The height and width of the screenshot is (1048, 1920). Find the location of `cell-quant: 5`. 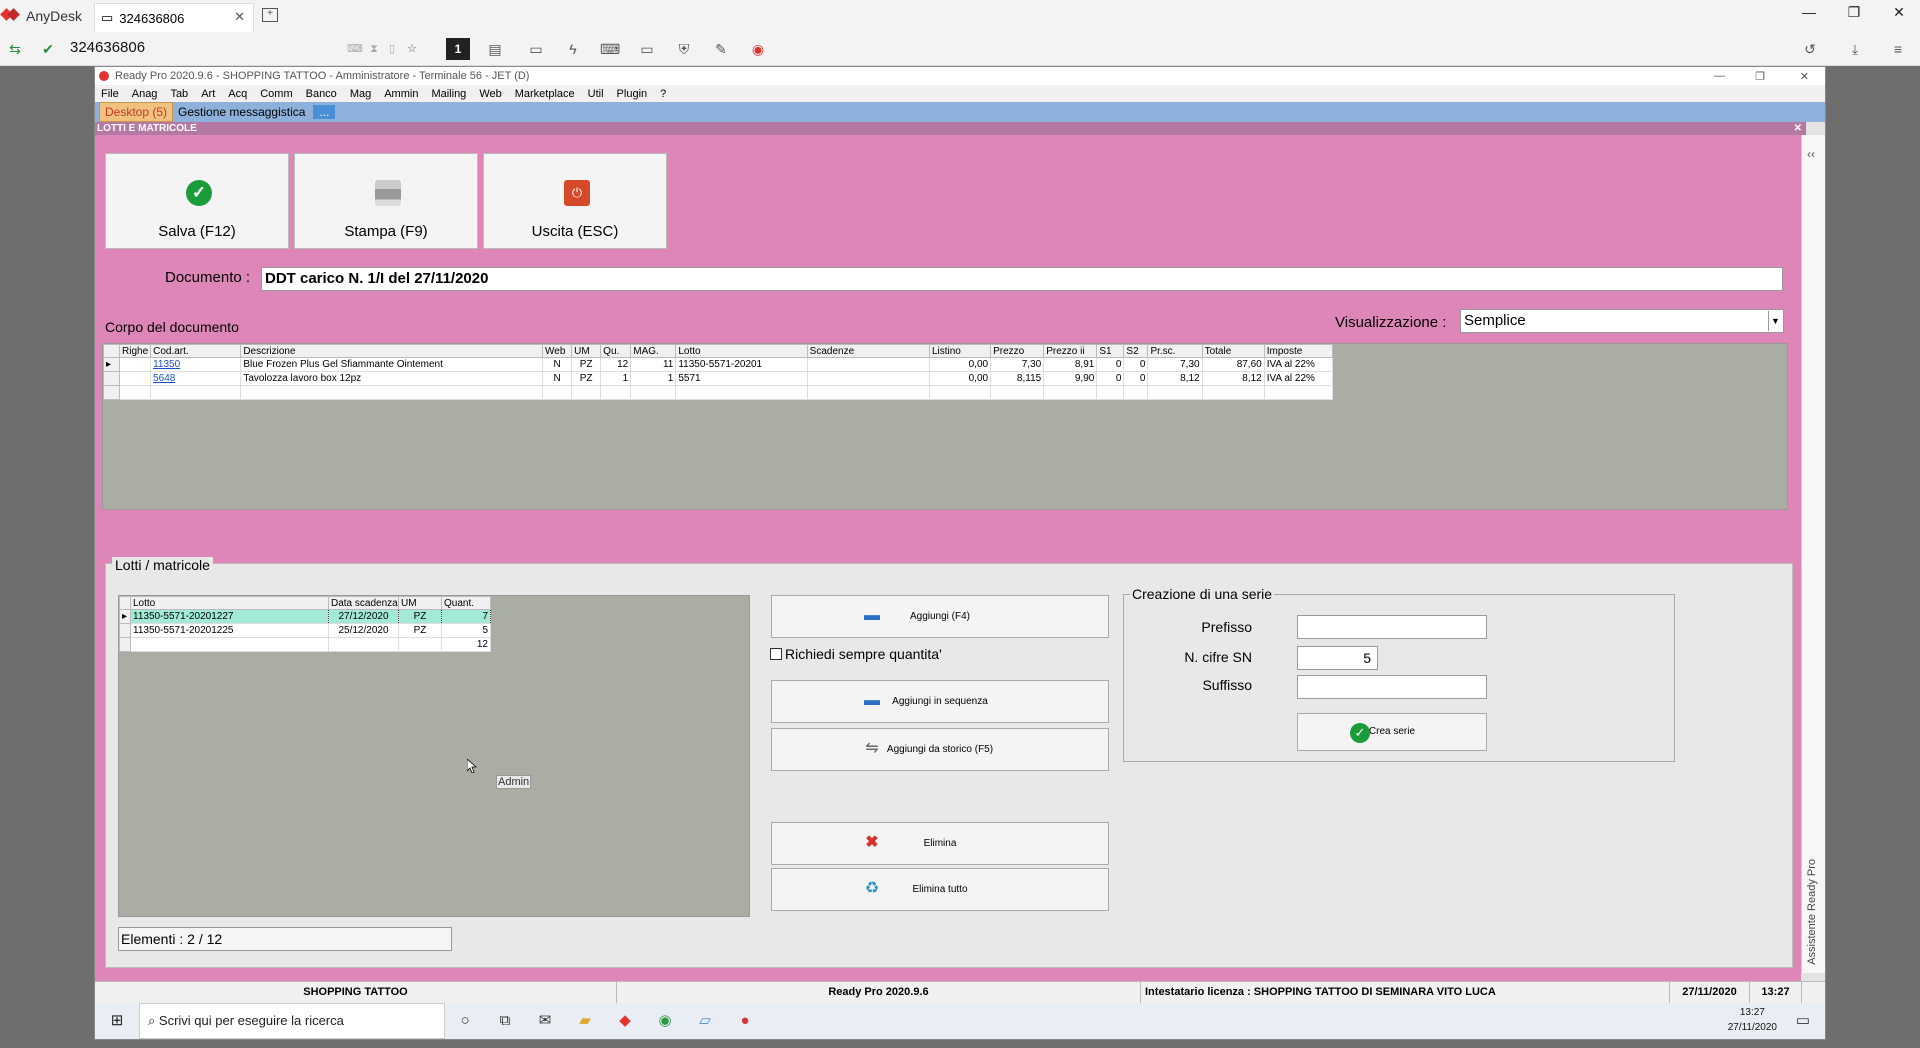

cell-quant: 5 is located at coordinates (466, 630).